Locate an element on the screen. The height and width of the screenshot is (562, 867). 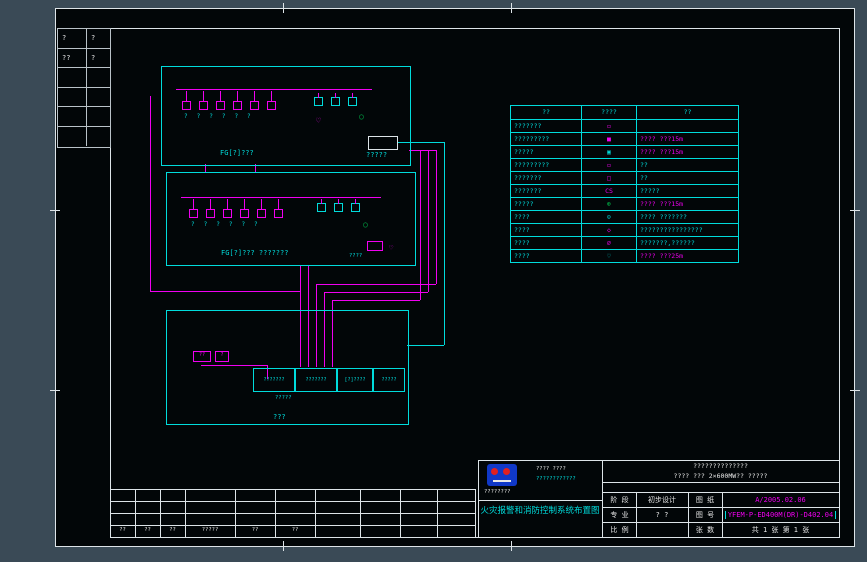
control-panel: ?????????????? [?]????????? is located at coordinates (329, 380).